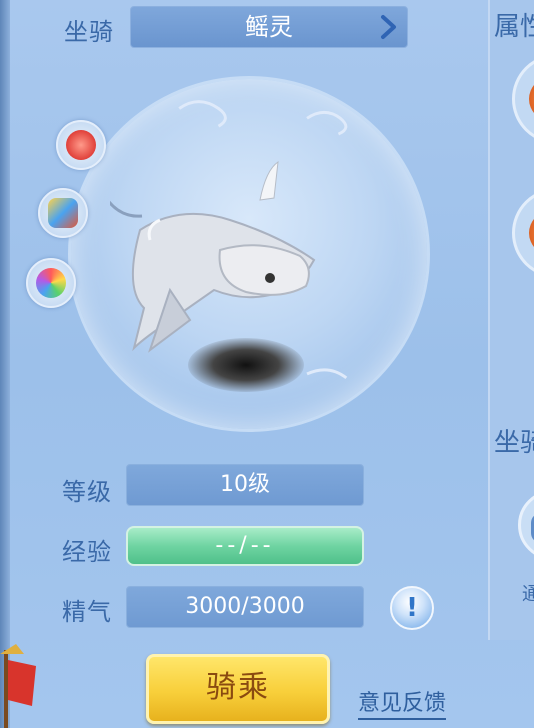 The height and width of the screenshot is (728, 534). Describe the element at coordinates (514, 443) in the screenshot. I see `mount-skill-section-title: 坐骑` at that location.